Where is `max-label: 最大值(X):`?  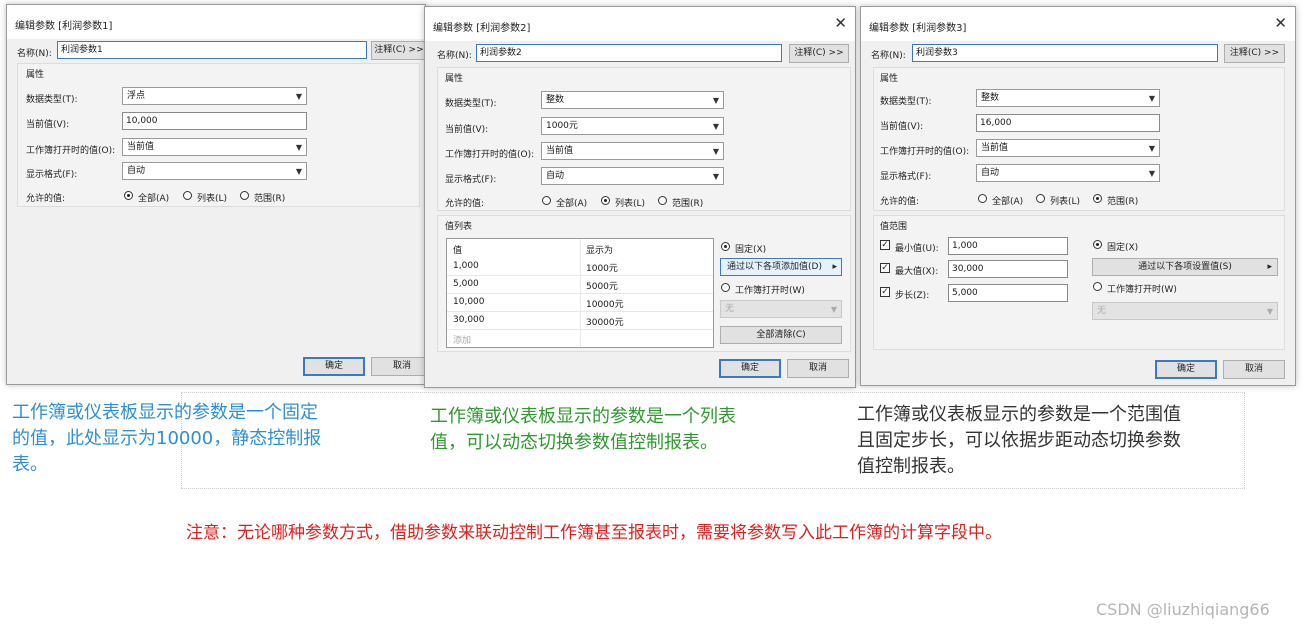 max-label: 最大值(X): is located at coordinates (917, 272).